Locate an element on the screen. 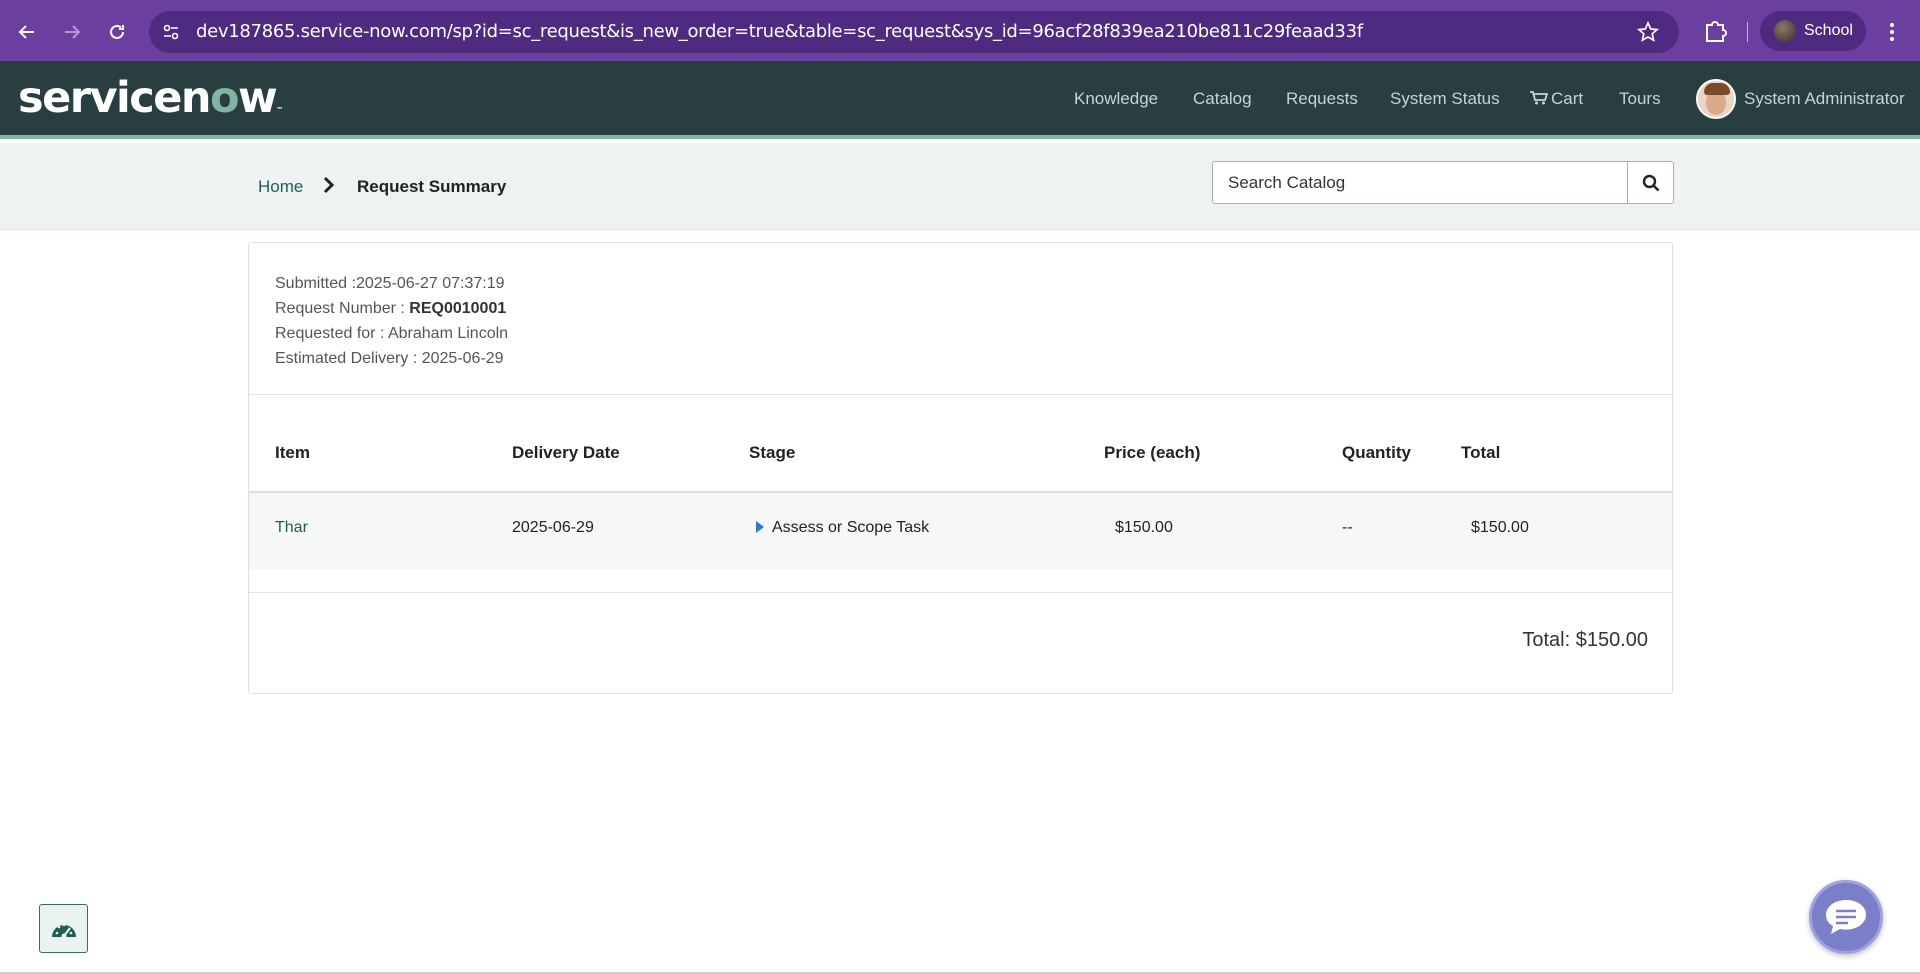 The image size is (1920, 974). catalog-search is located at coordinates (1443, 182).